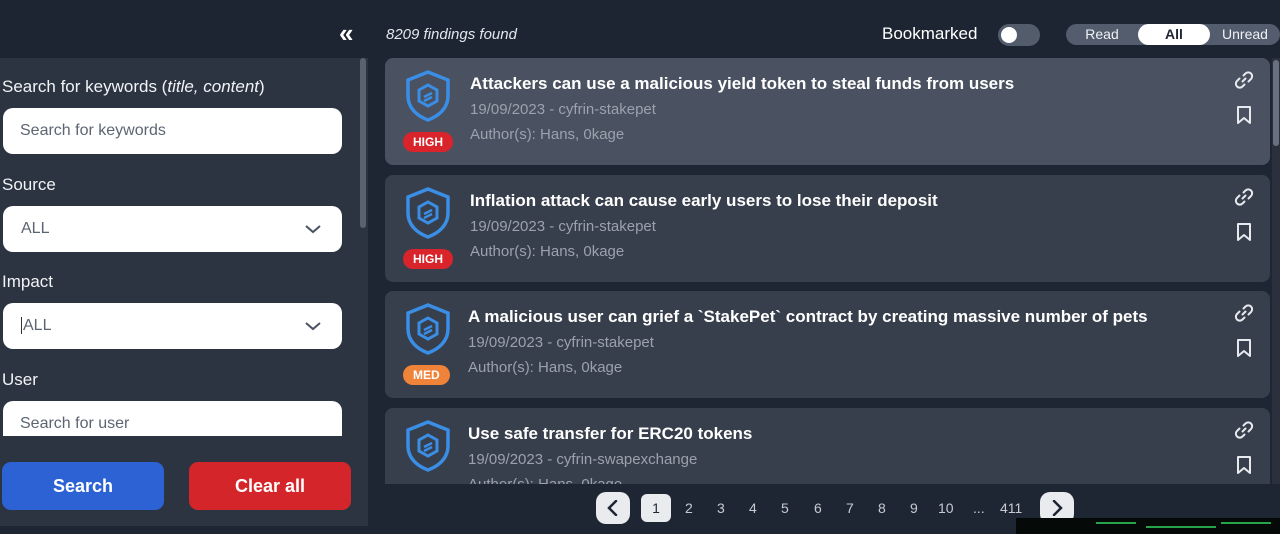 The height and width of the screenshot is (534, 1280). What do you see at coordinates (1276, 271) in the screenshot?
I see `list-scrollbar` at bounding box center [1276, 271].